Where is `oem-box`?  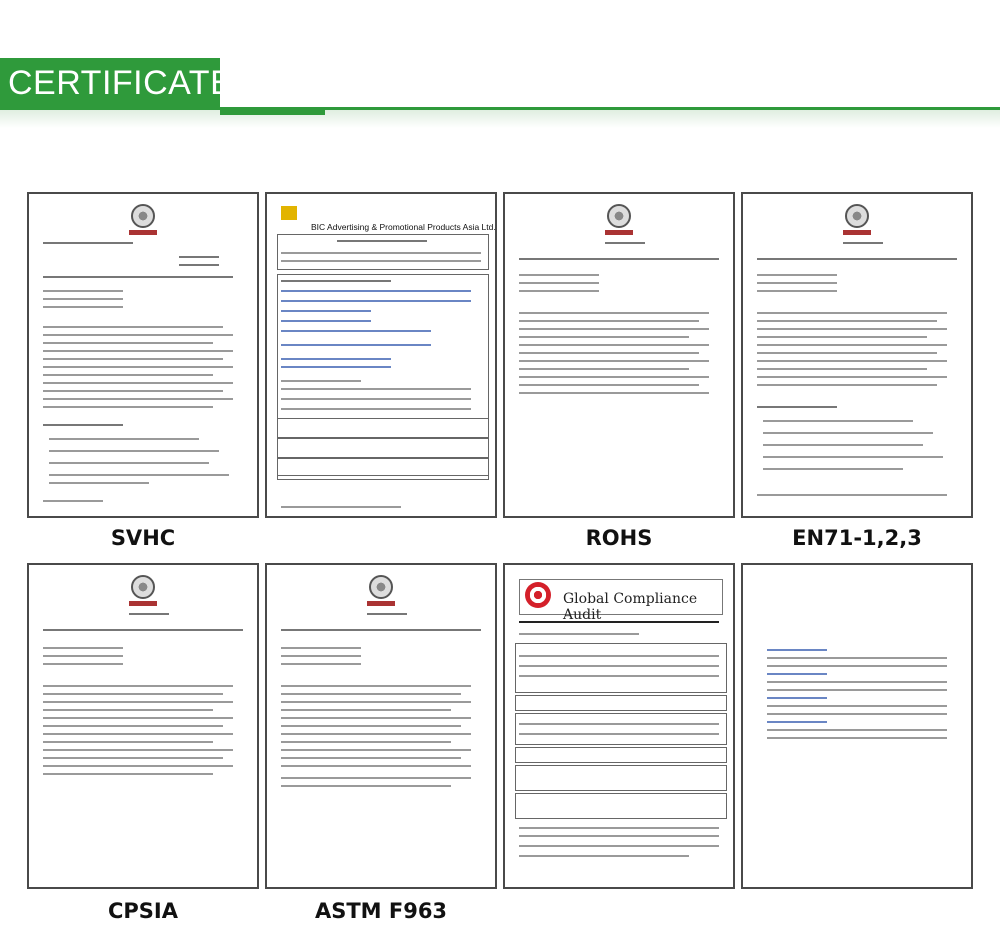 oem-box is located at coordinates (383, 448).